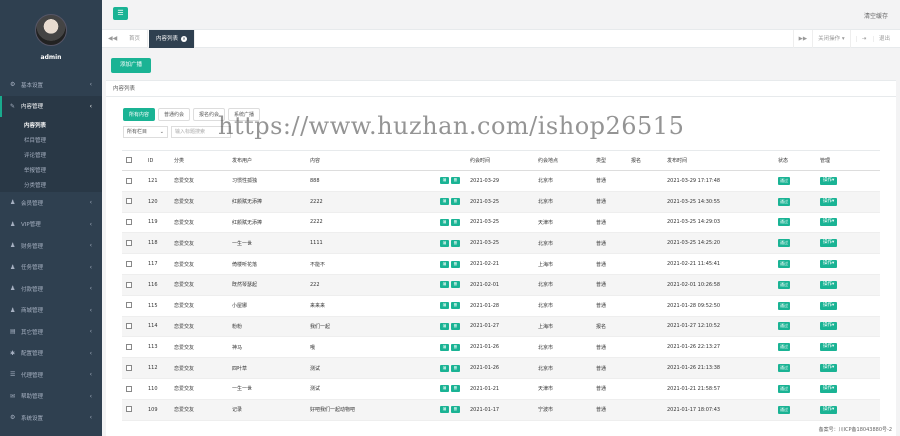  I want to click on subnav-item-3: 举报管理, so click(51, 169).